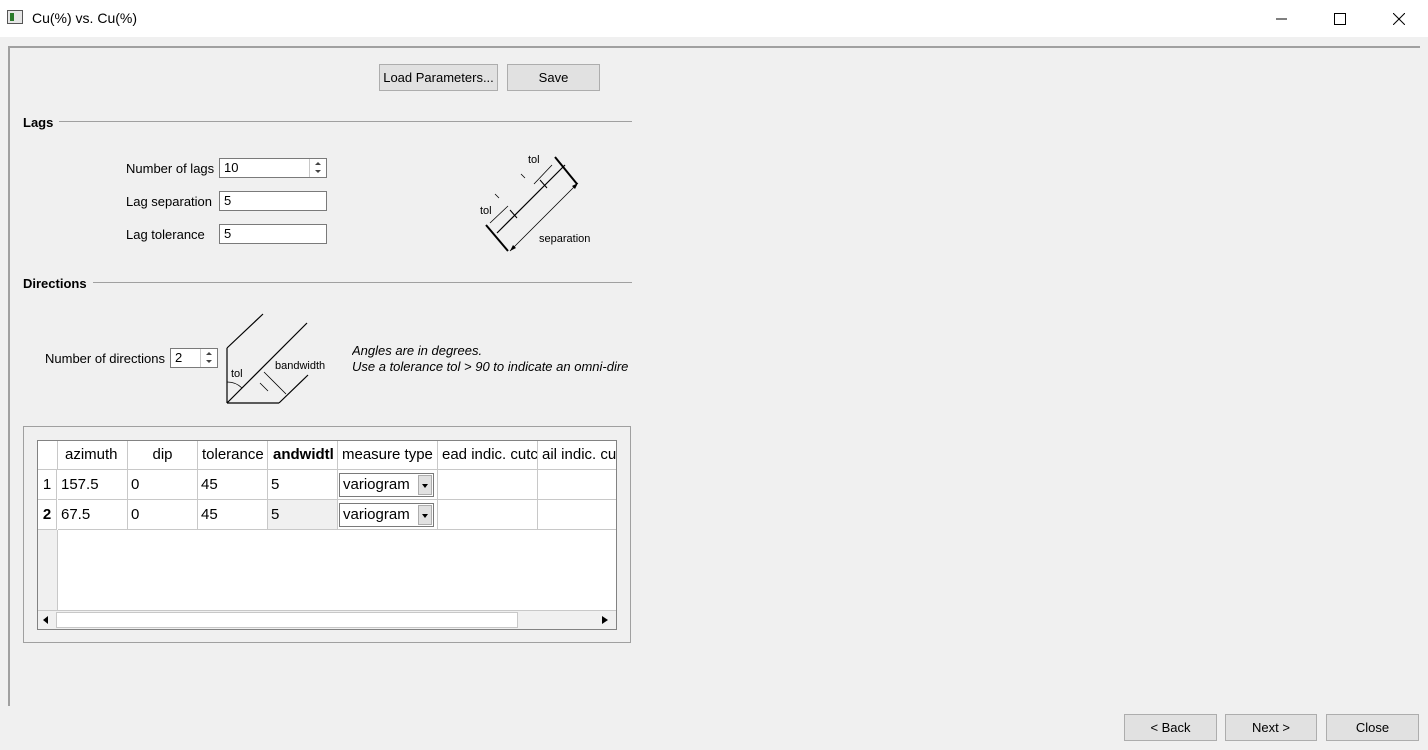 Image resolution: width=1428 pixels, height=750 pixels. Describe the element at coordinates (553, 77) in the screenshot. I see `save-button: Save` at that location.